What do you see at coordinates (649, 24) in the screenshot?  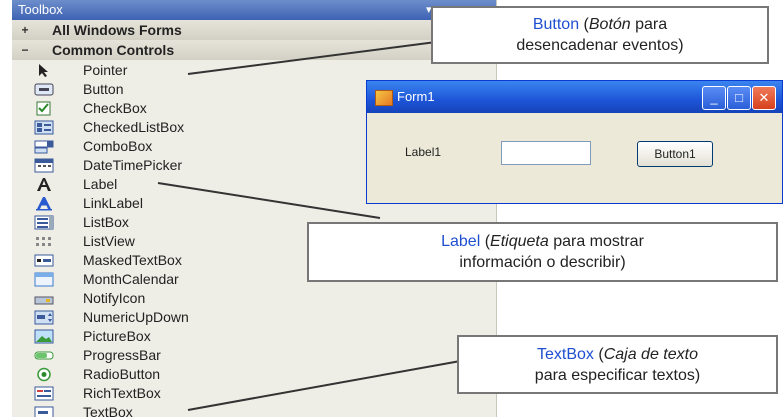 I see `callout-text: para` at bounding box center [649, 24].